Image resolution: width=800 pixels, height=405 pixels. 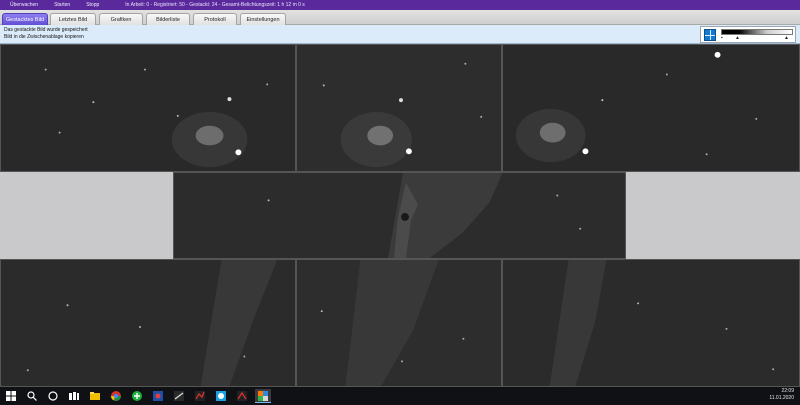 I want to click on cortana-icon, so click(x=53, y=396).